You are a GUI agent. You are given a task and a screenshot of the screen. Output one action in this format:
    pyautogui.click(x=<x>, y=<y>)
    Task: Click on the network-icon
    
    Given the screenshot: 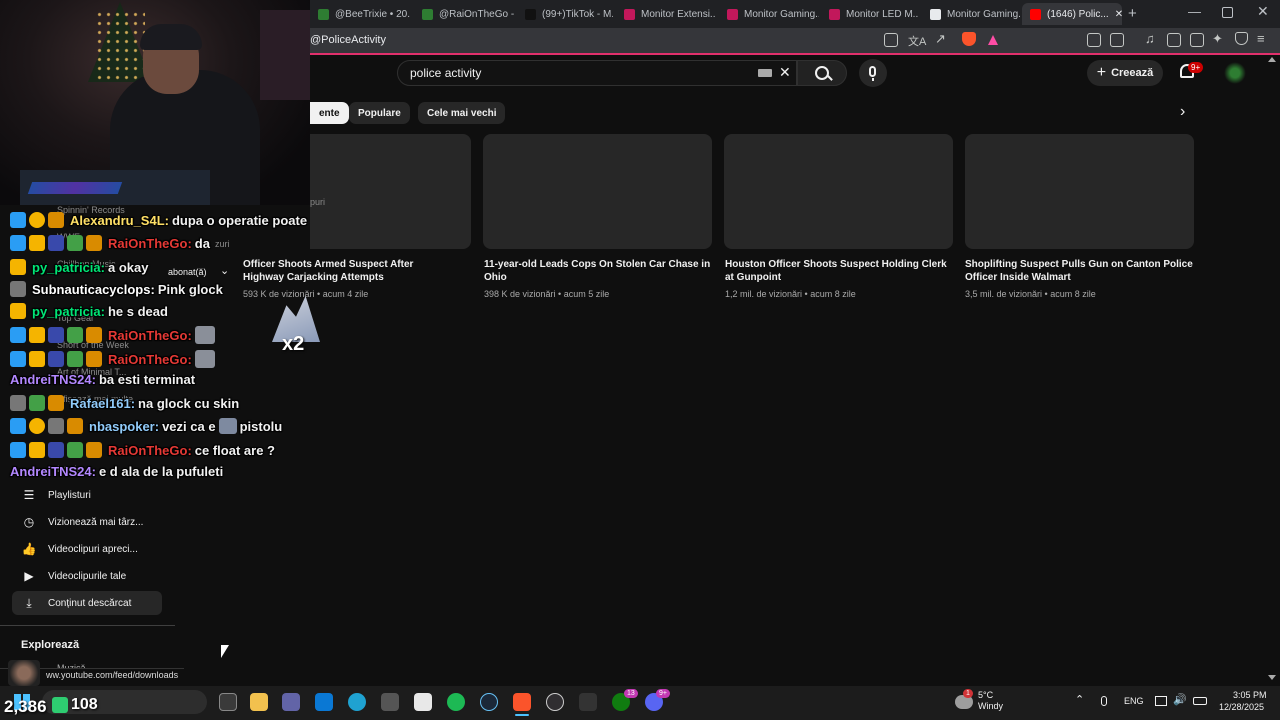 What is the action you would take?
    pyautogui.click(x=1161, y=701)
    